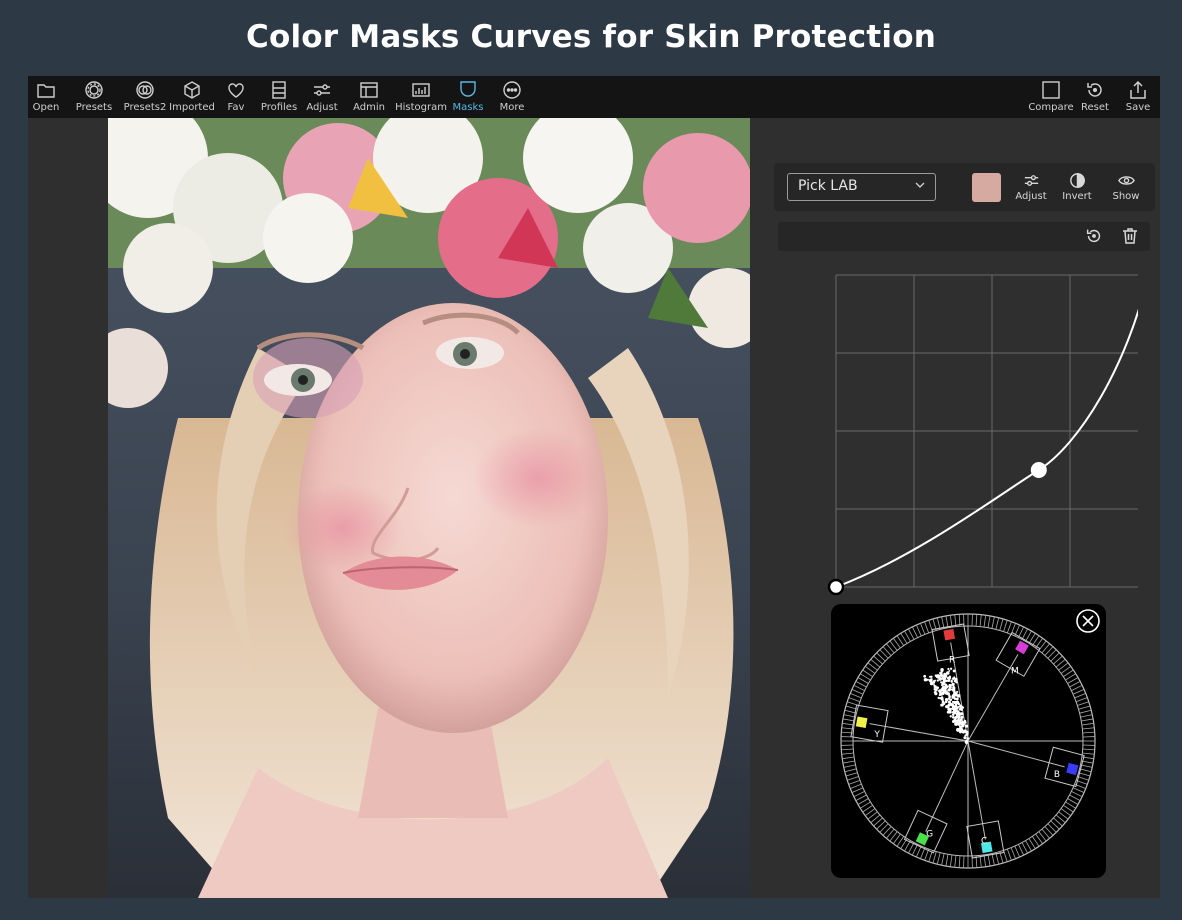 The image size is (1182, 920). I want to click on toolbar-profiles-button: Profiles, so click(279, 98).